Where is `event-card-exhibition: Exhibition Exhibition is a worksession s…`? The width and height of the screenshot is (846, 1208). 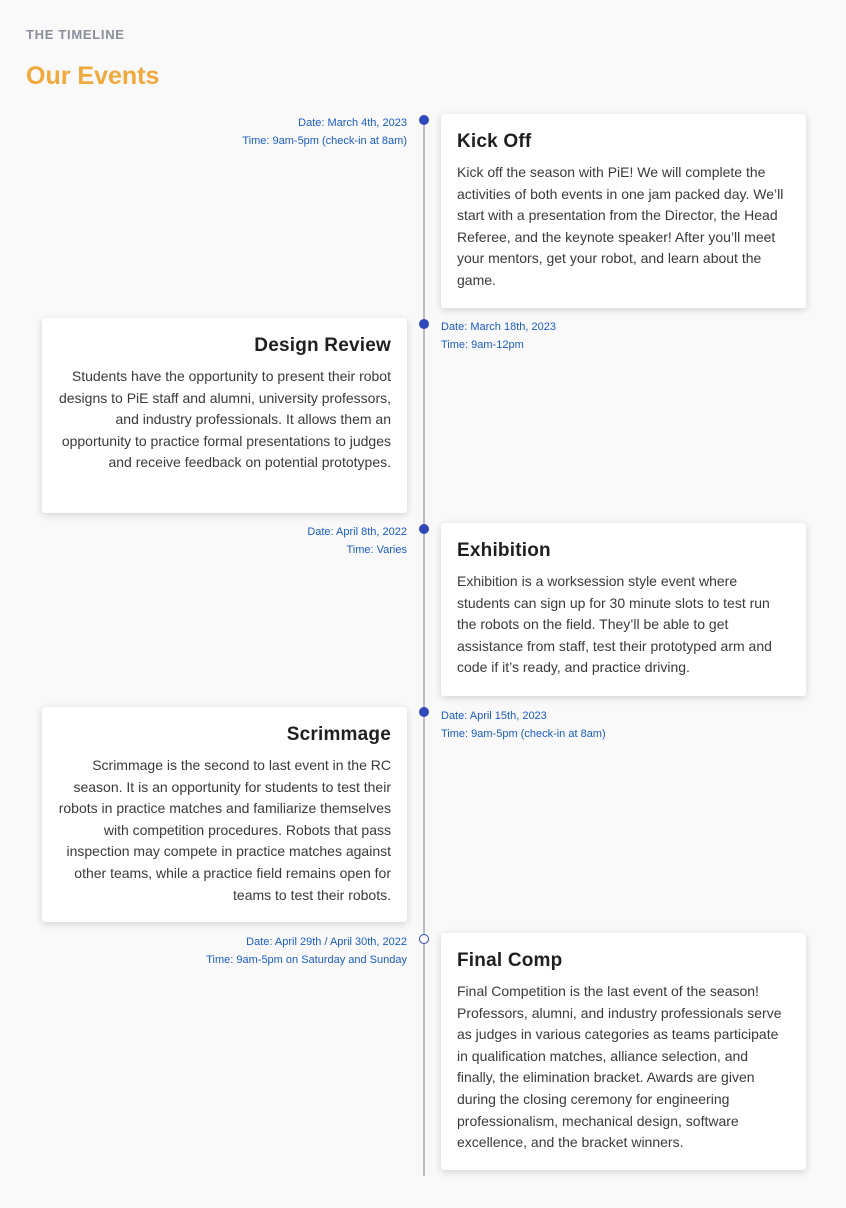 event-card-exhibition: Exhibition Exhibition is a worksession s… is located at coordinates (623, 609).